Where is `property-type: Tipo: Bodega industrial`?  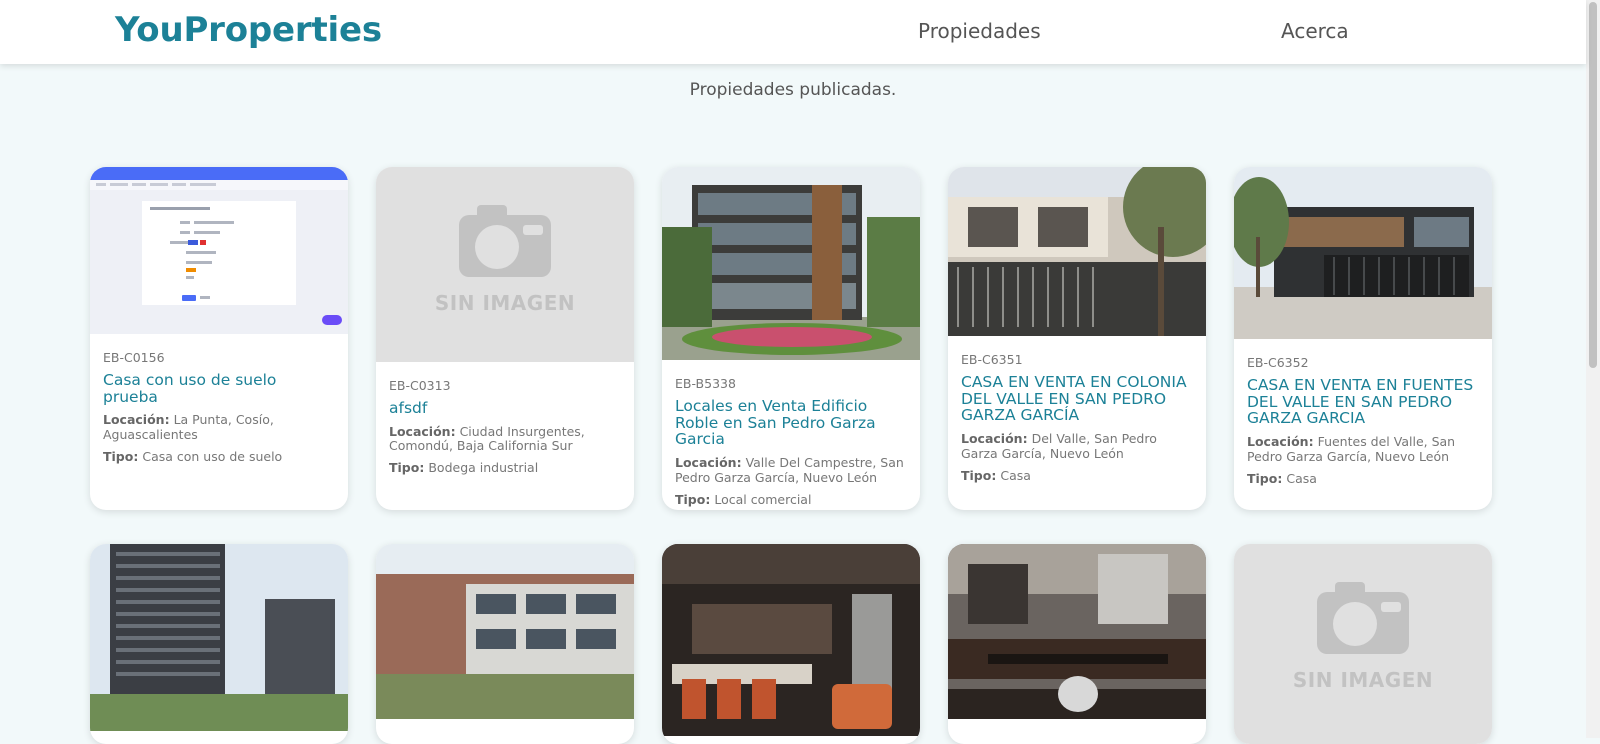
property-type: Tipo: Bodega industrial is located at coordinates (505, 468).